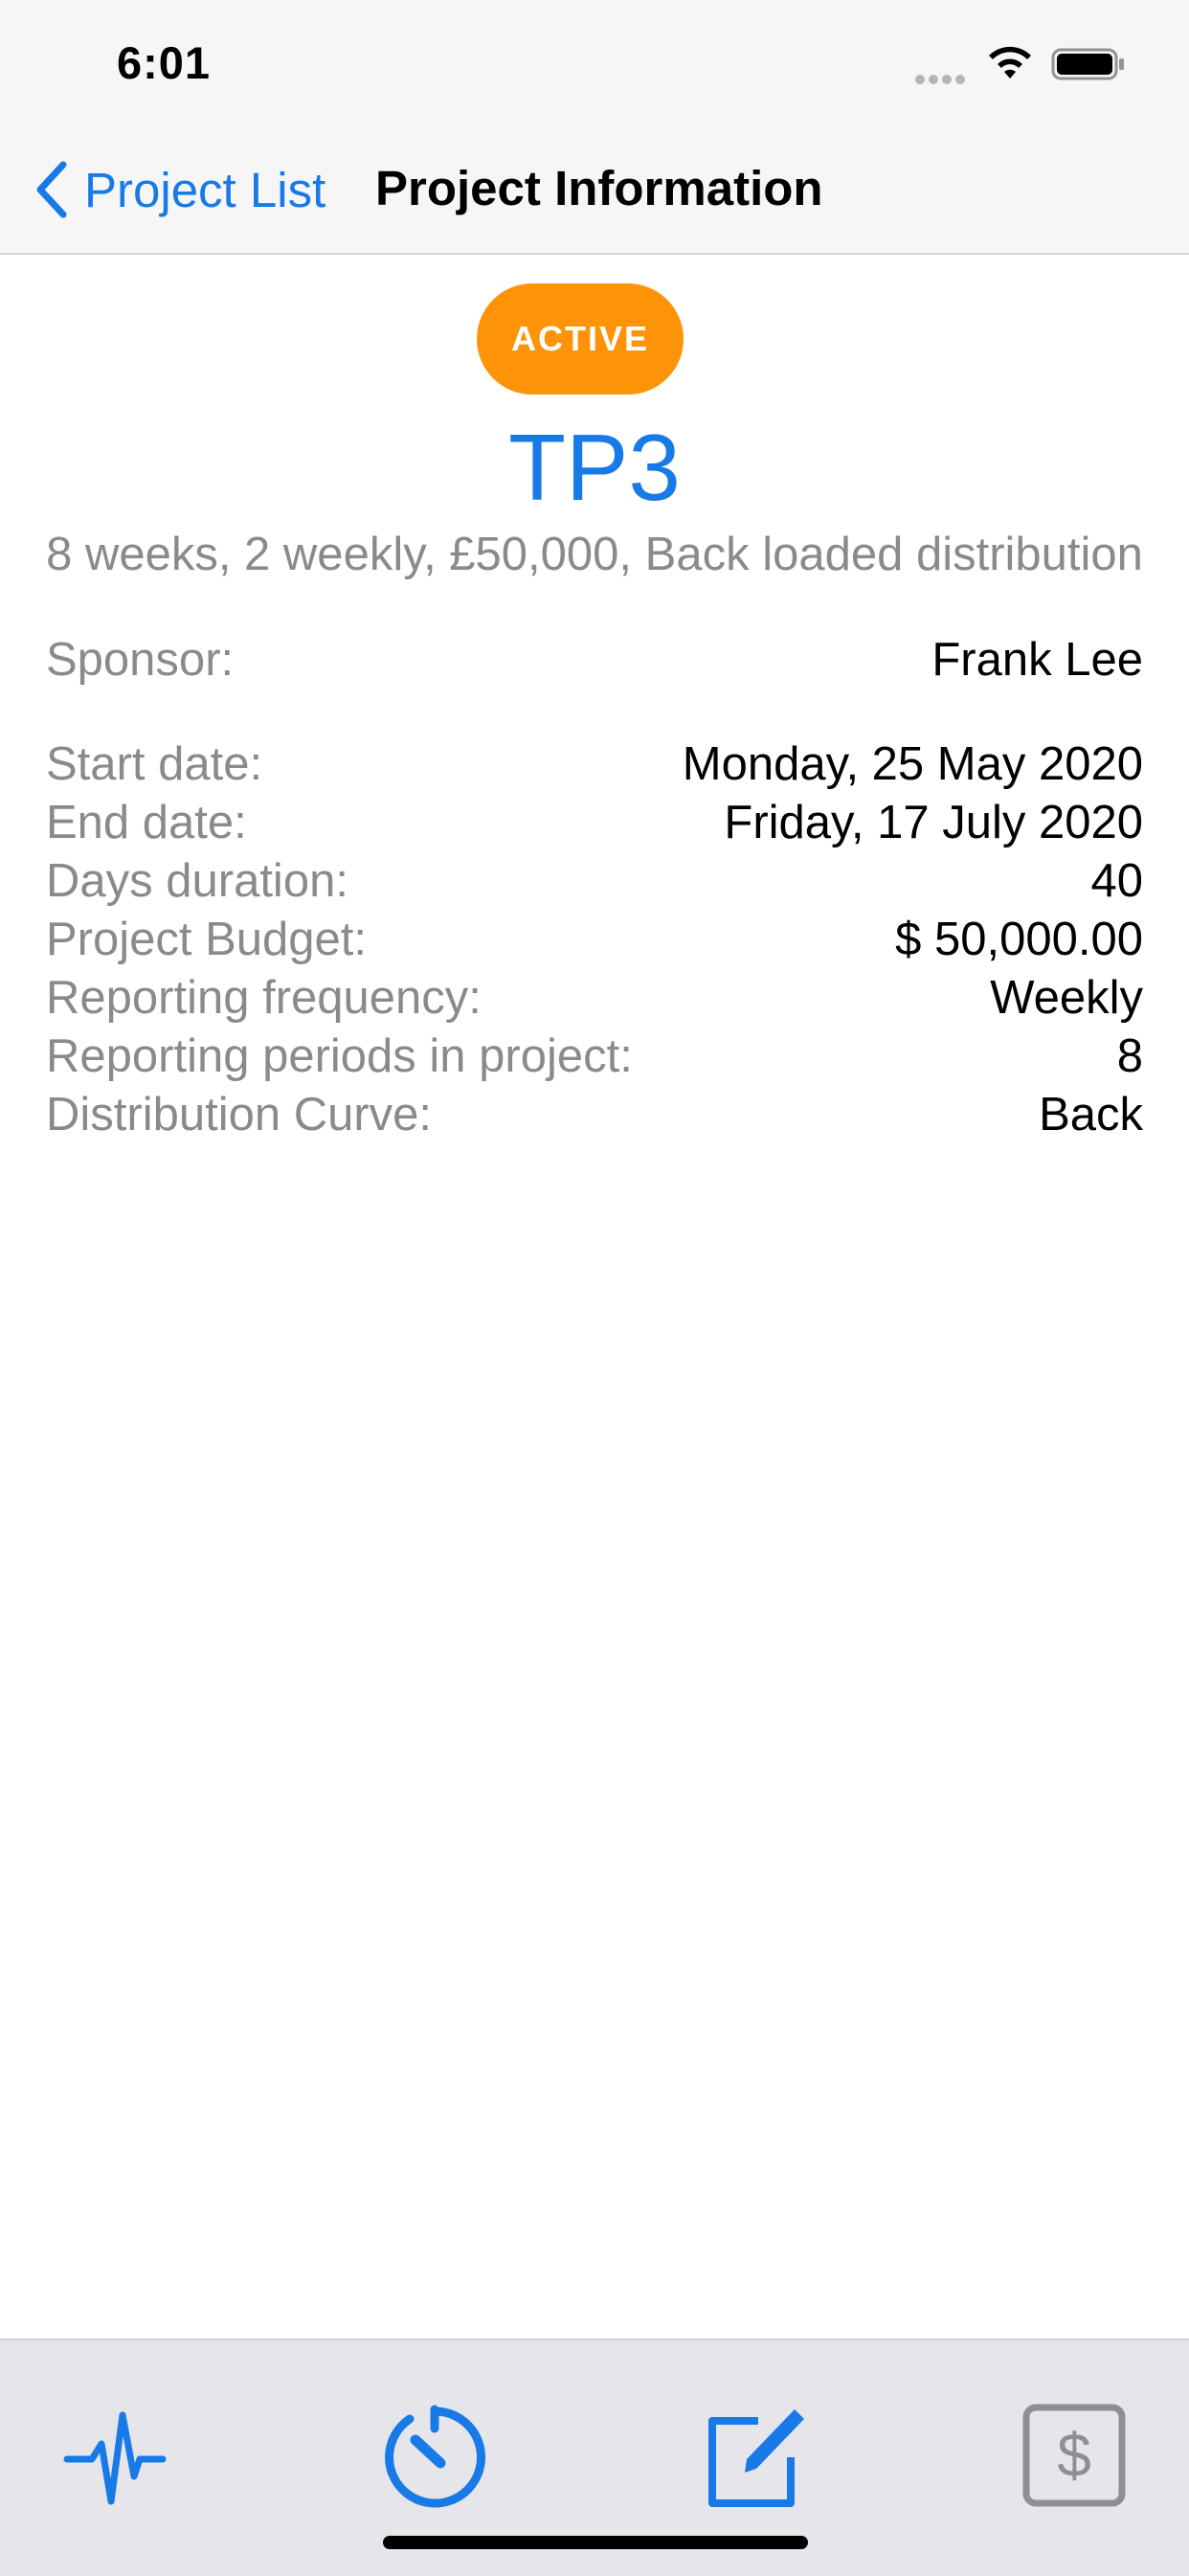 This screenshot has width=1189, height=2576. What do you see at coordinates (1037, 660) in the screenshot?
I see `sponsor-value: Frank Lee` at bounding box center [1037, 660].